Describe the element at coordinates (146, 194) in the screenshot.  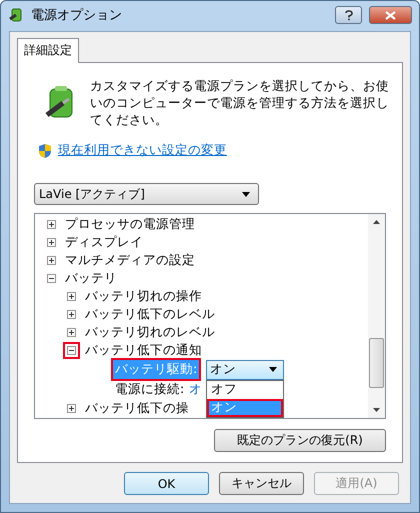
I see `plan-dropdown: LaVie [アクティブ]` at that location.